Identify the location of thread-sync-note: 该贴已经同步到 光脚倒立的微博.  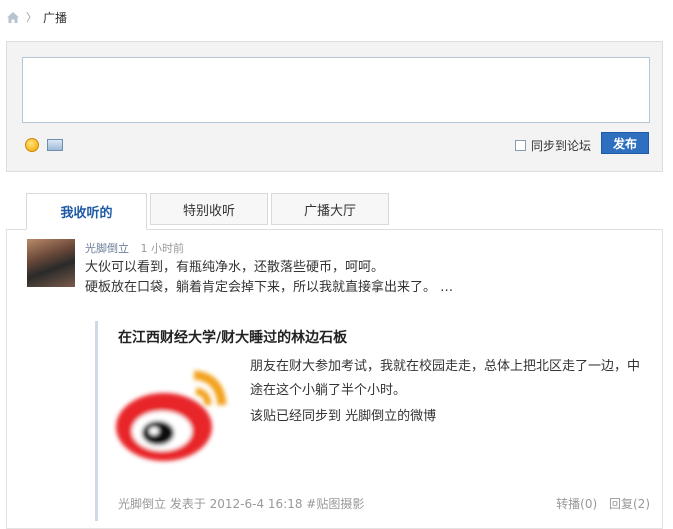
(343, 416).